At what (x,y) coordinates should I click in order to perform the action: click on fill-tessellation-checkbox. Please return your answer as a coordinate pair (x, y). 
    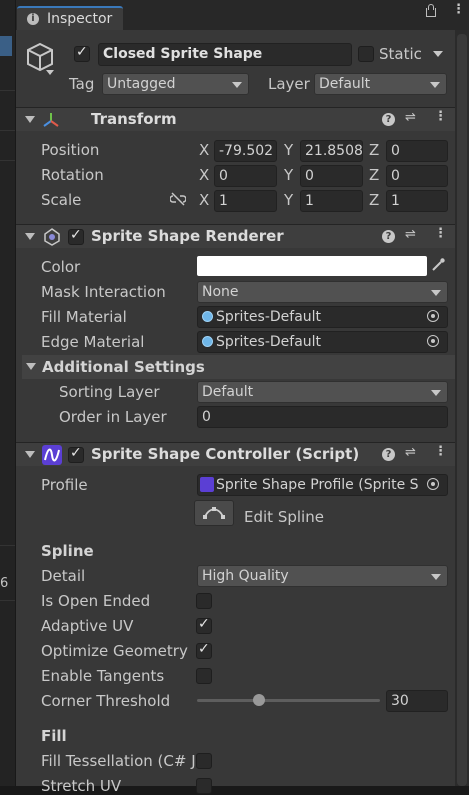
    Looking at the image, I should click on (204, 761).